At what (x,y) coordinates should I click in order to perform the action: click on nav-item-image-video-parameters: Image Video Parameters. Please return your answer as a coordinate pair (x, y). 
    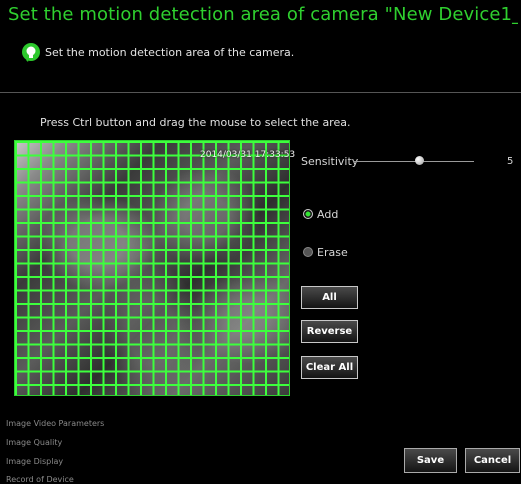
    Looking at the image, I should click on (55, 423).